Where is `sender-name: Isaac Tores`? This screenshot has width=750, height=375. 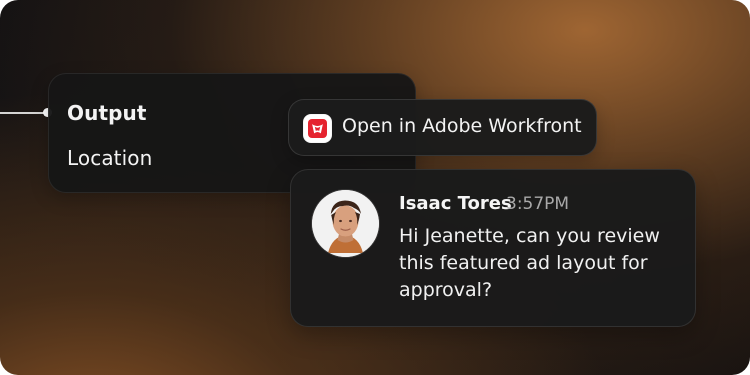 sender-name: Isaac Tores is located at coordinates (455, 203).